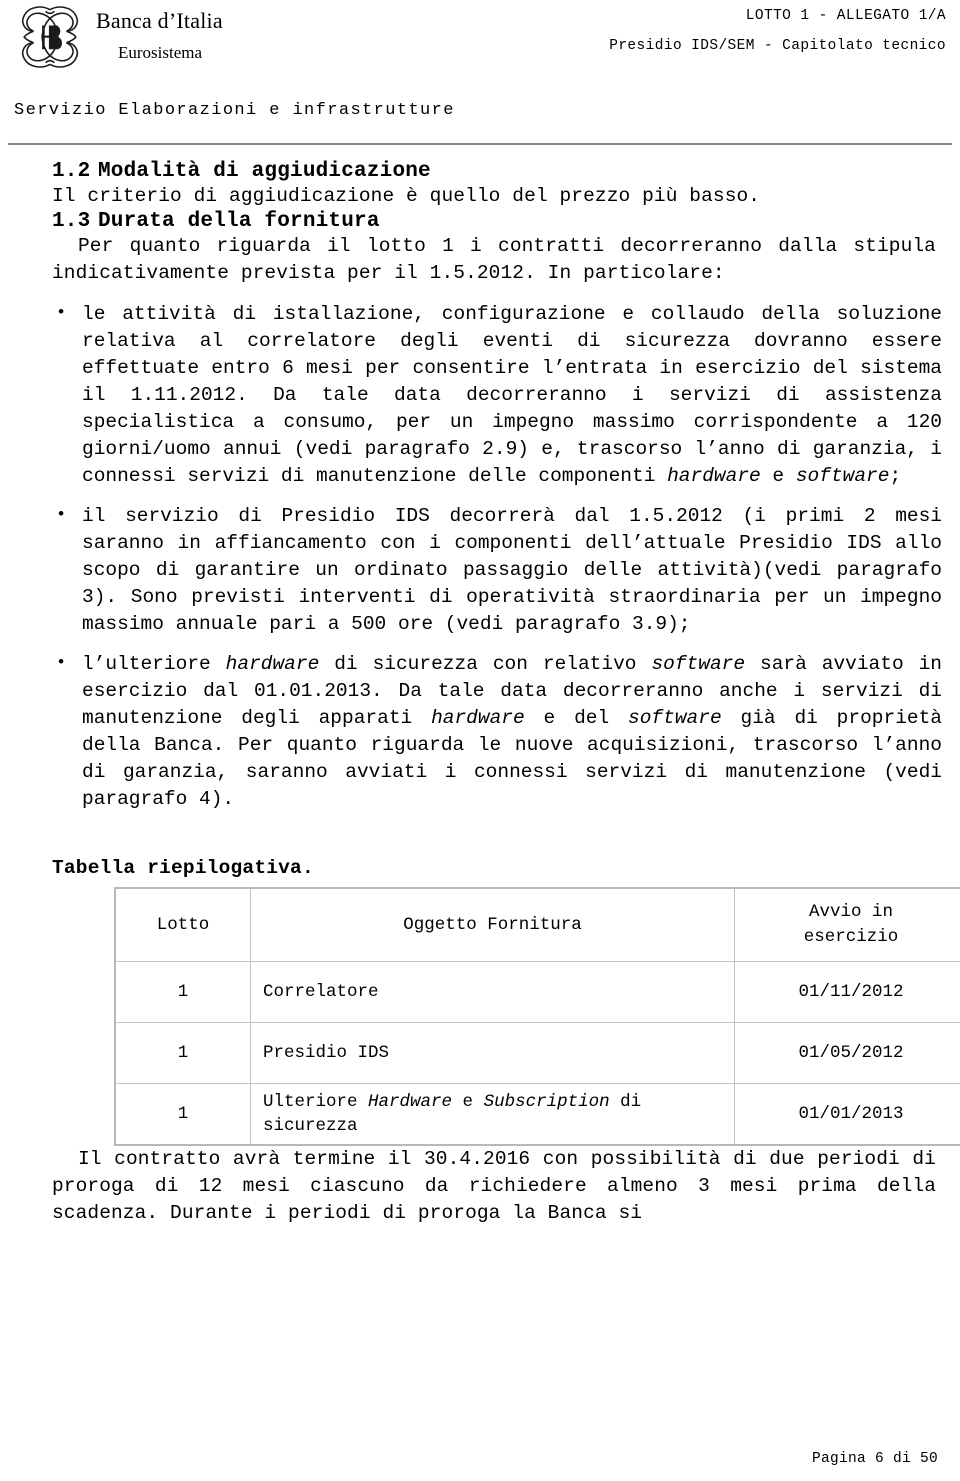 This screenshot has height=1481, width=960. Describe the element at coordinates (159, 20) in the screenshot. I see `brand-title: Banca d’Italia` at that location.